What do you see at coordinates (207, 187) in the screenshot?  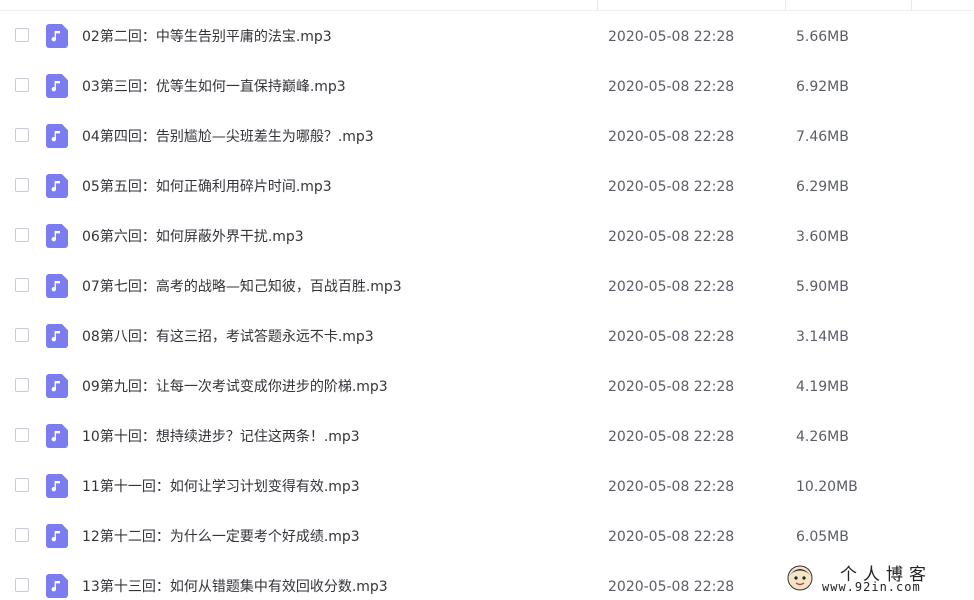 I see `file-name: 05第五回：如何正确利用碎片时间.mp3` at bounding box center [207, 187].